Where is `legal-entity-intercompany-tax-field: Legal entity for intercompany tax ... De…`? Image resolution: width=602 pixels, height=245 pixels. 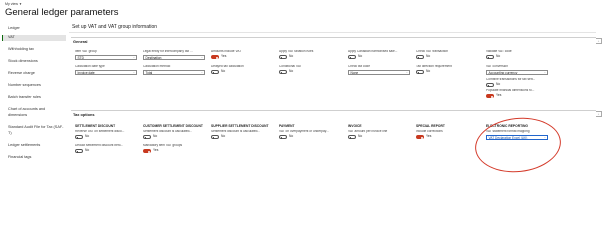
legal-entity-intercompany-tax-field: Legal entity for intercompany tax ... De… is located at coordinates (174, 55).